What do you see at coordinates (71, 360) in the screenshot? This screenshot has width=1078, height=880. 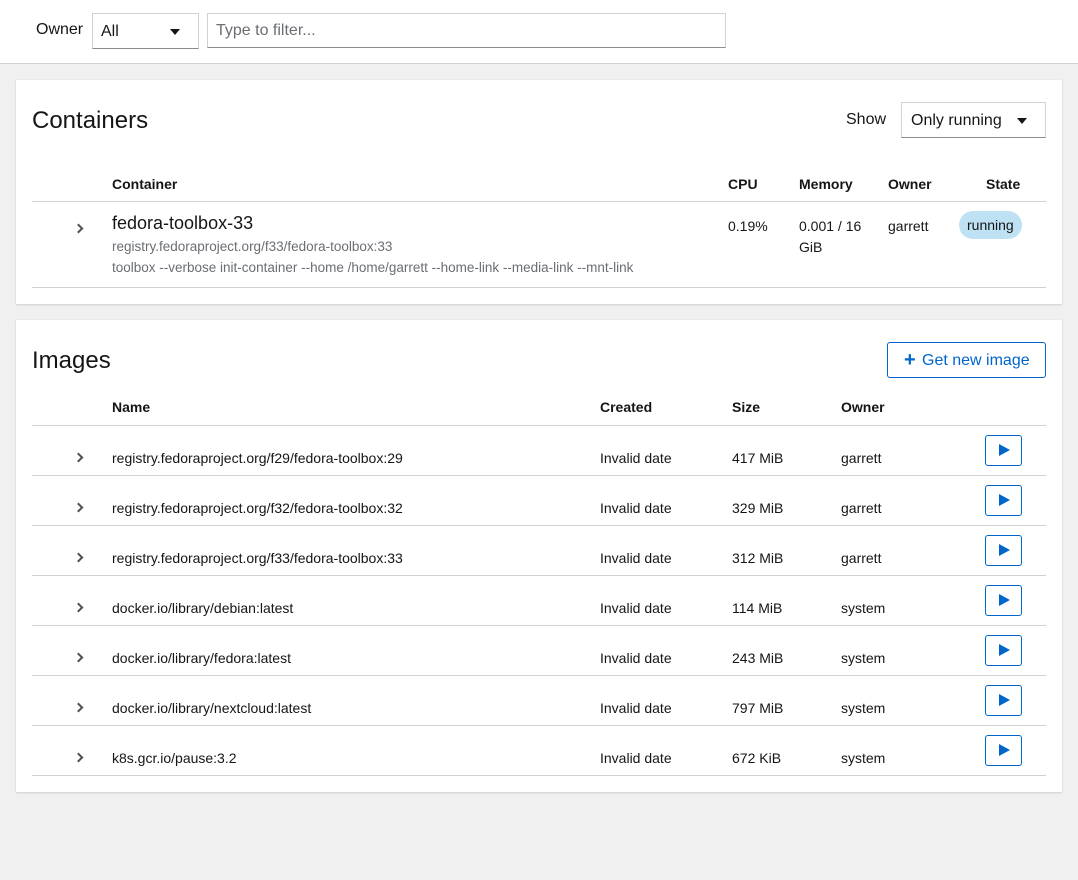 I see `images-title: Images` at bounding box center [71, 360].